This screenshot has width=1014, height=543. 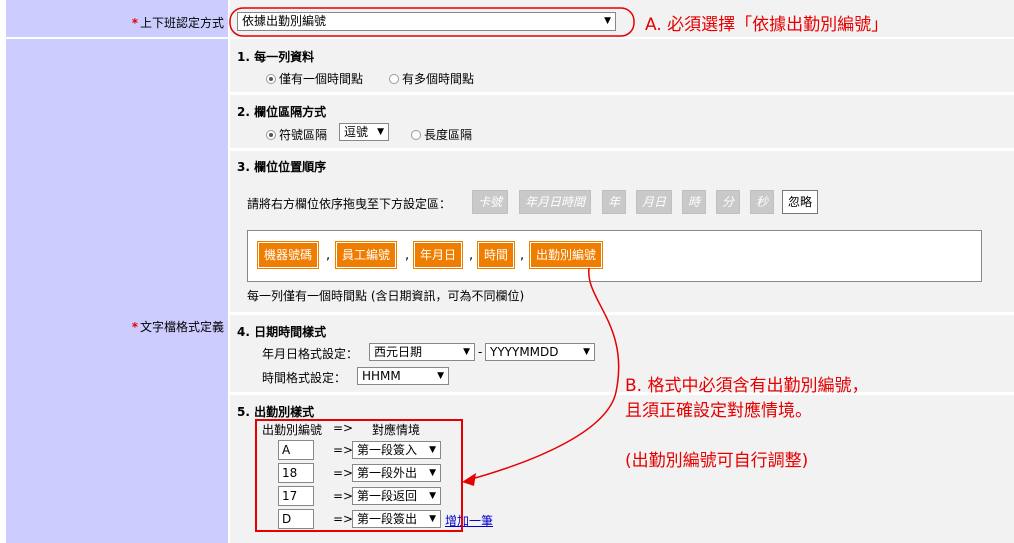 What do you see at coordinates (718, 411) in the screenshot?
I see `annotation-b-line2: 且須正確設定對應情境。` at bounding box center [718, 411].